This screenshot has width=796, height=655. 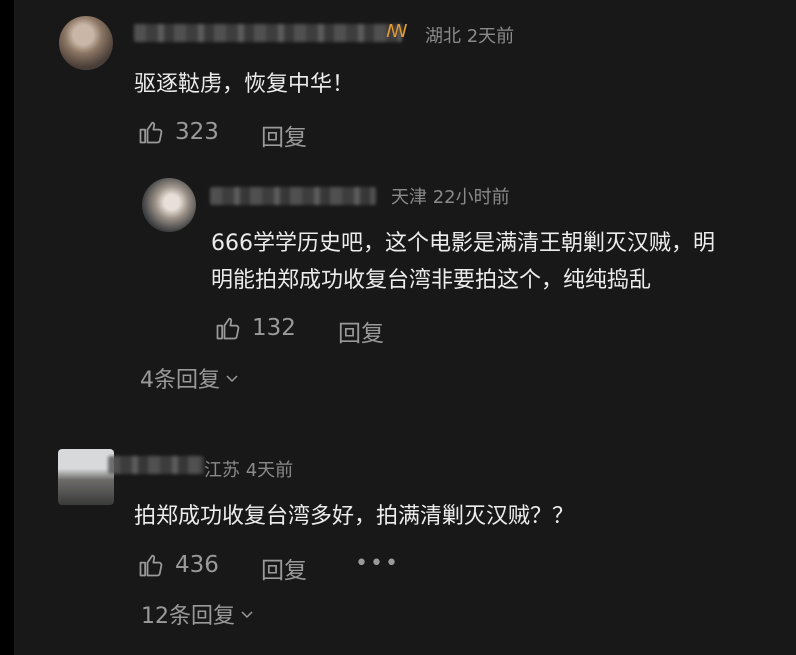 What do you see at coordinates (180, 380) in the screenshot?
I see `expand-replies-label: 4条回复` at bounding box center [180, 380].